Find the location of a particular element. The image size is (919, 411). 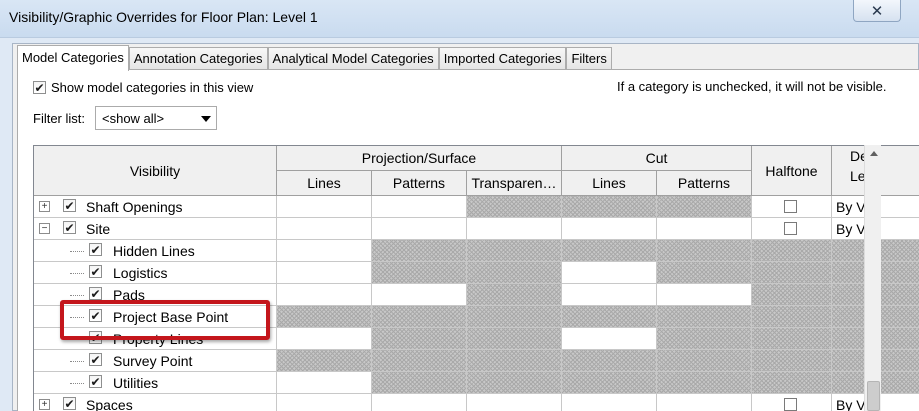

filter-list-value: <show all> is located at coordinates (133, 118).